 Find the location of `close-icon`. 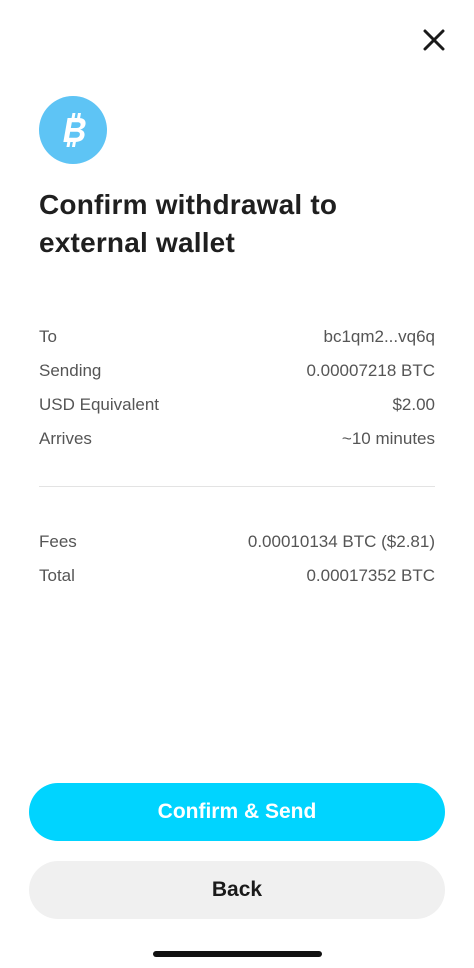

close-icon is located at coordinates (434, 40).